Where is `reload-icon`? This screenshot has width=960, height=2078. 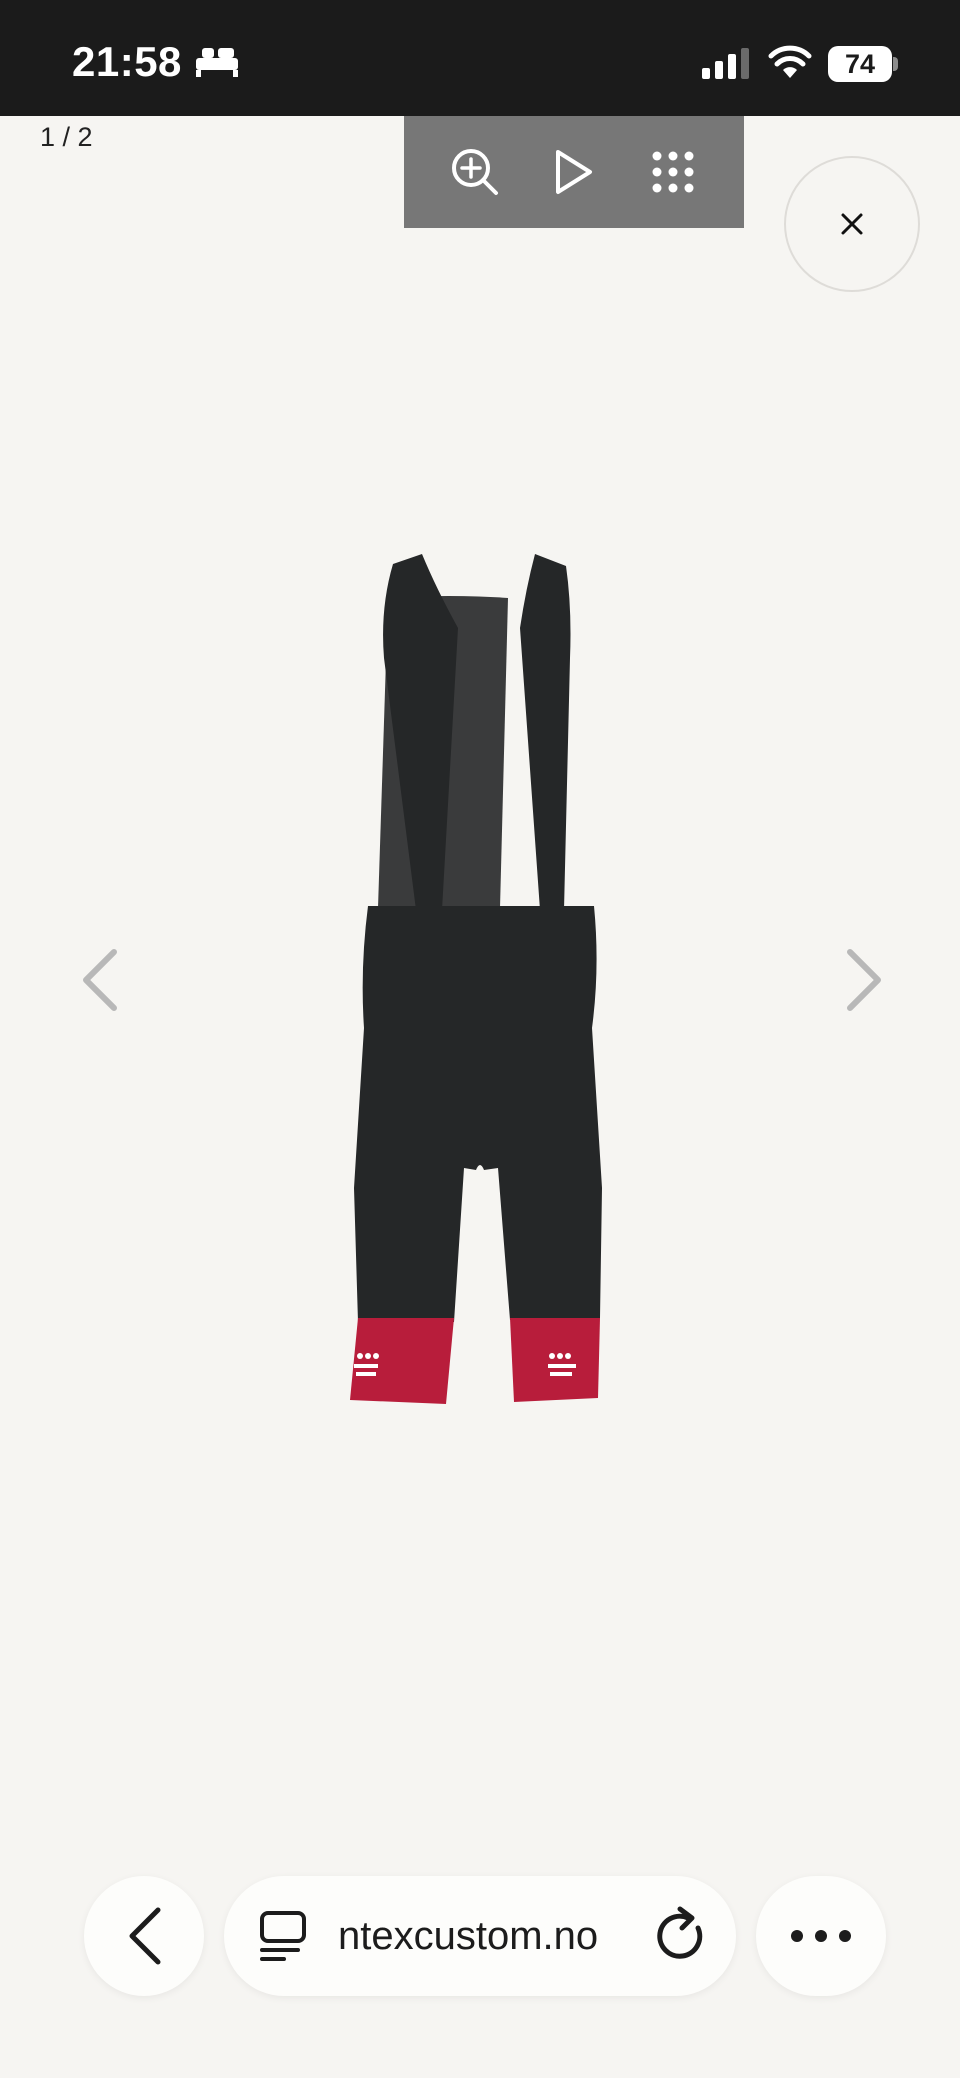 reload-icon is located at coordinates (683, 1936).